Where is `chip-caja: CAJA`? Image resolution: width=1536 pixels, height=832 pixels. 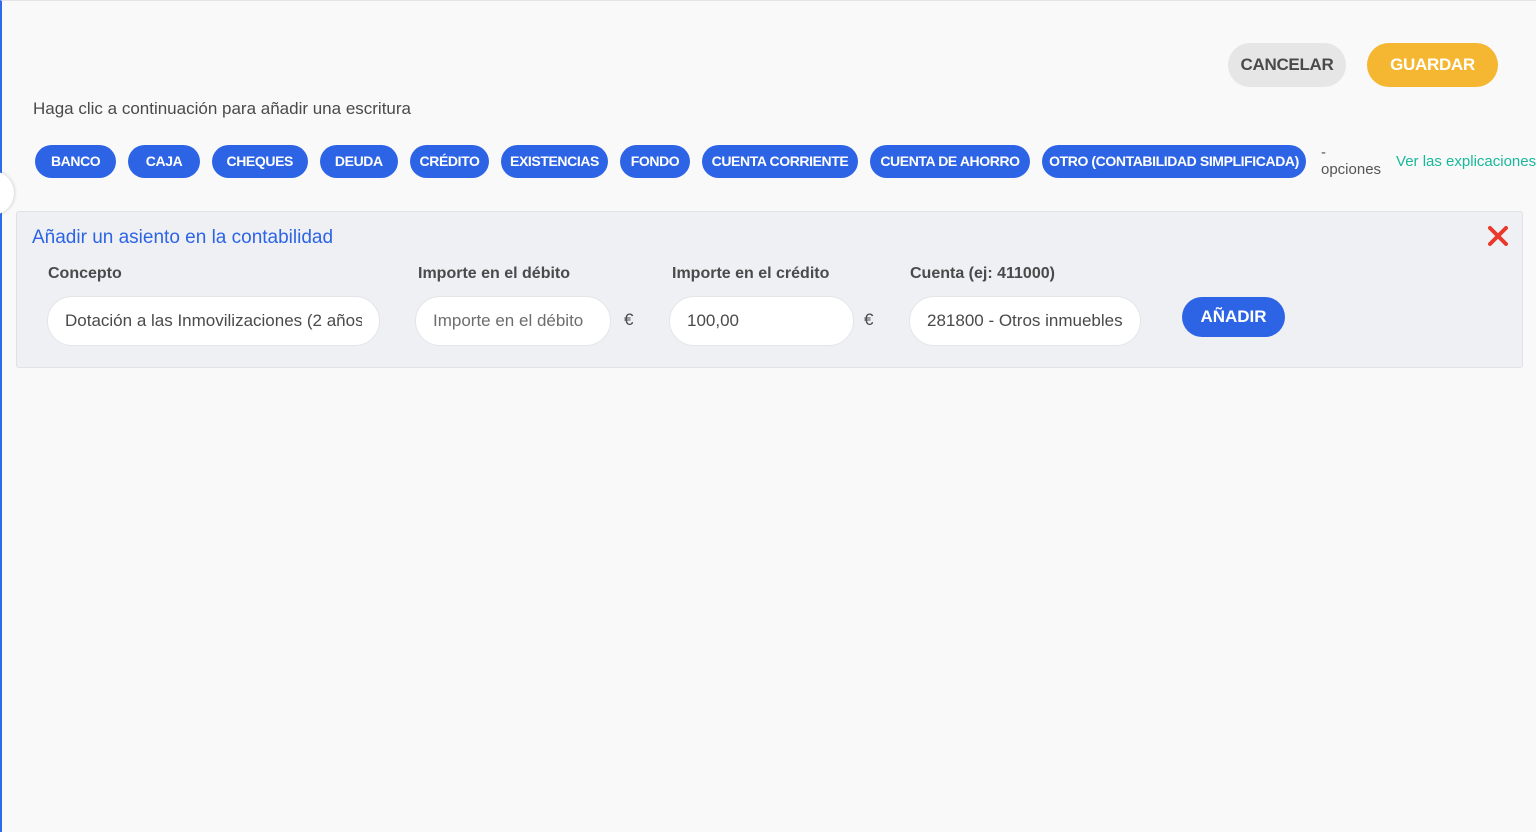 chip-caja: CAJA is located at coordinates (164, 161).